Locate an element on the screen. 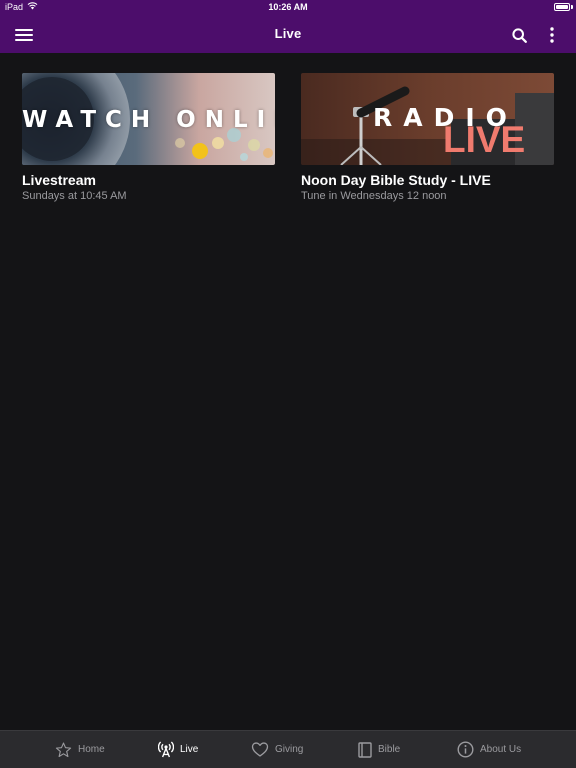 Image resolution: width=576 pixels, height=768 pixels. tab-label: Giving is located at coordinates (289, 749).